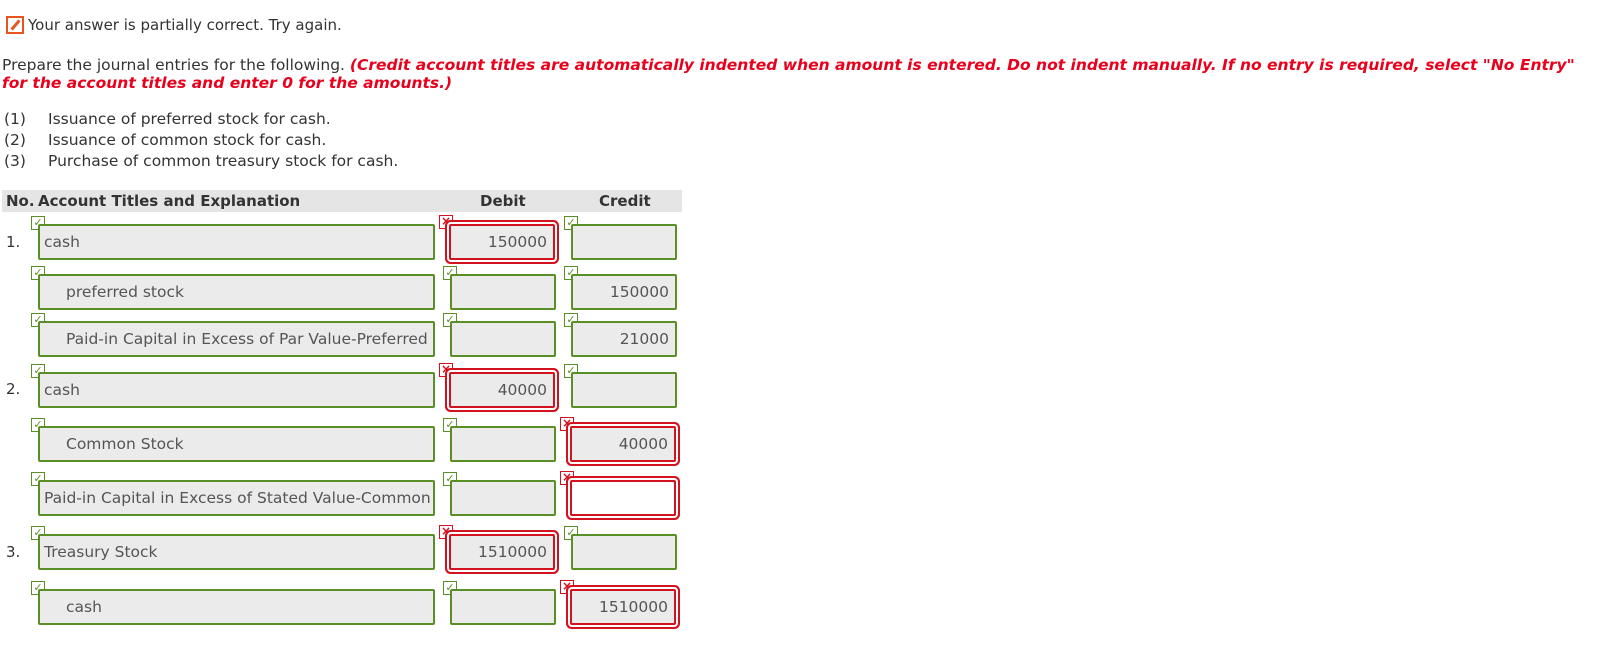  Describe the element at coordinates (624, 339) in the screenshot. I see `credit-field: 21000` at that location.